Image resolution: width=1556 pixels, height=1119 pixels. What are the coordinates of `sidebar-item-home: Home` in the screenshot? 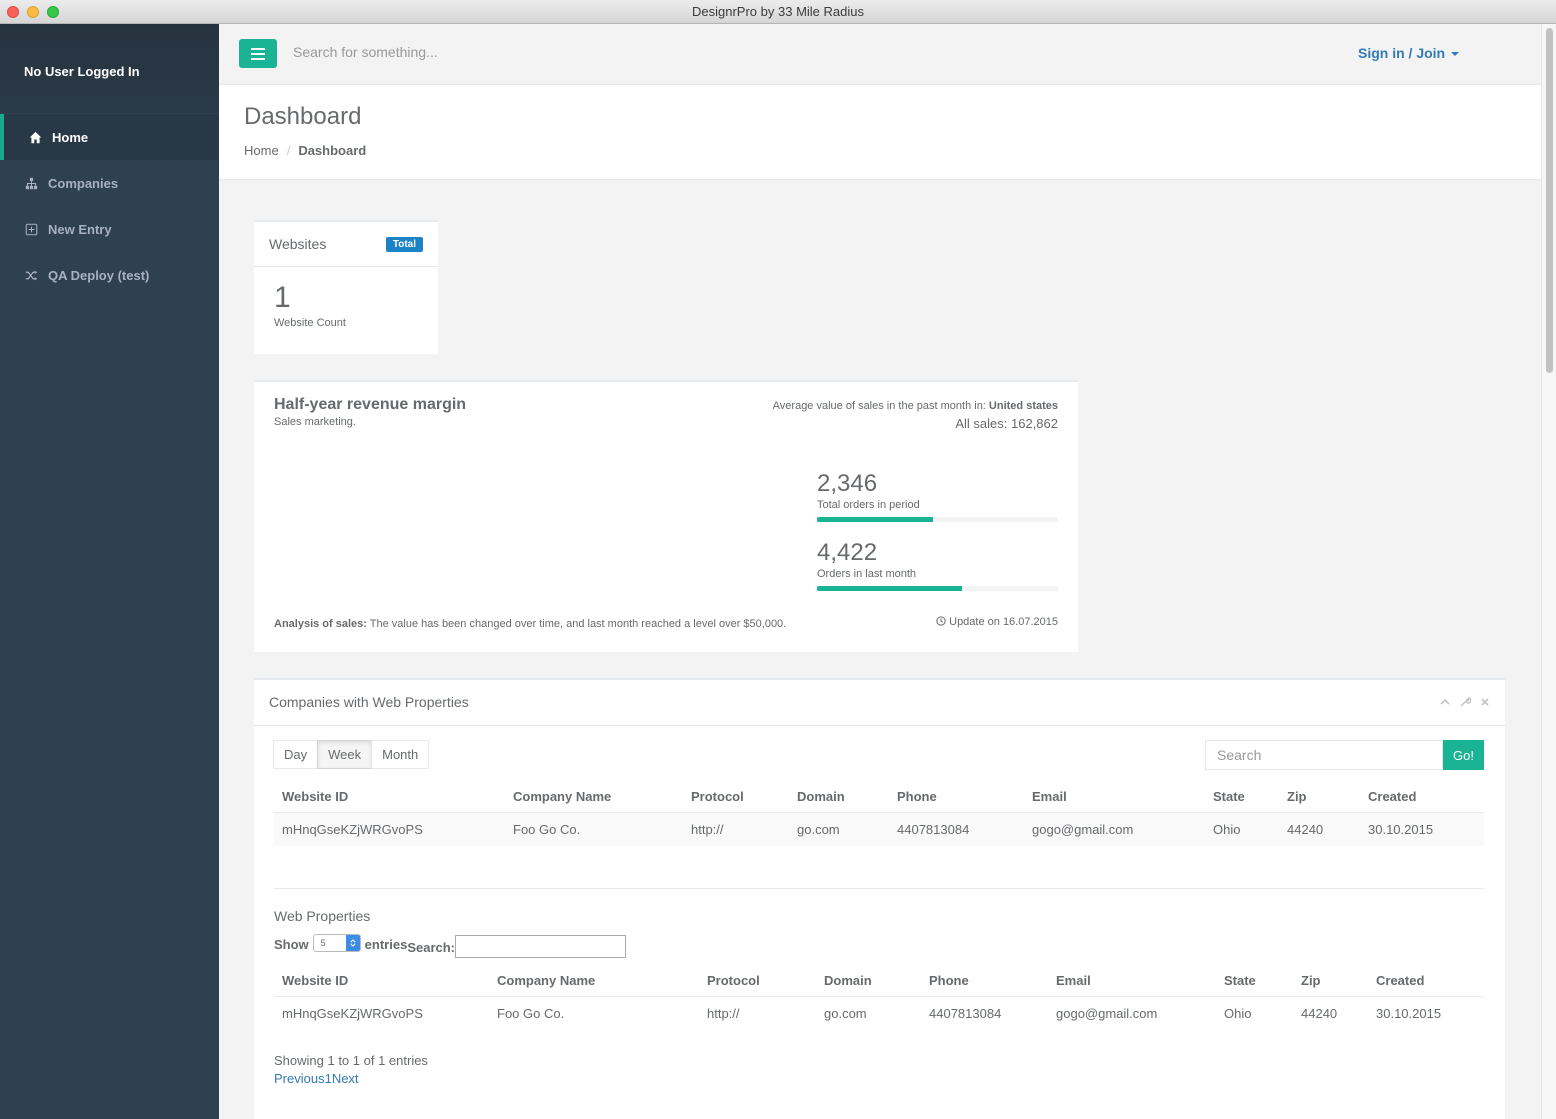 It's located at (109, 137).